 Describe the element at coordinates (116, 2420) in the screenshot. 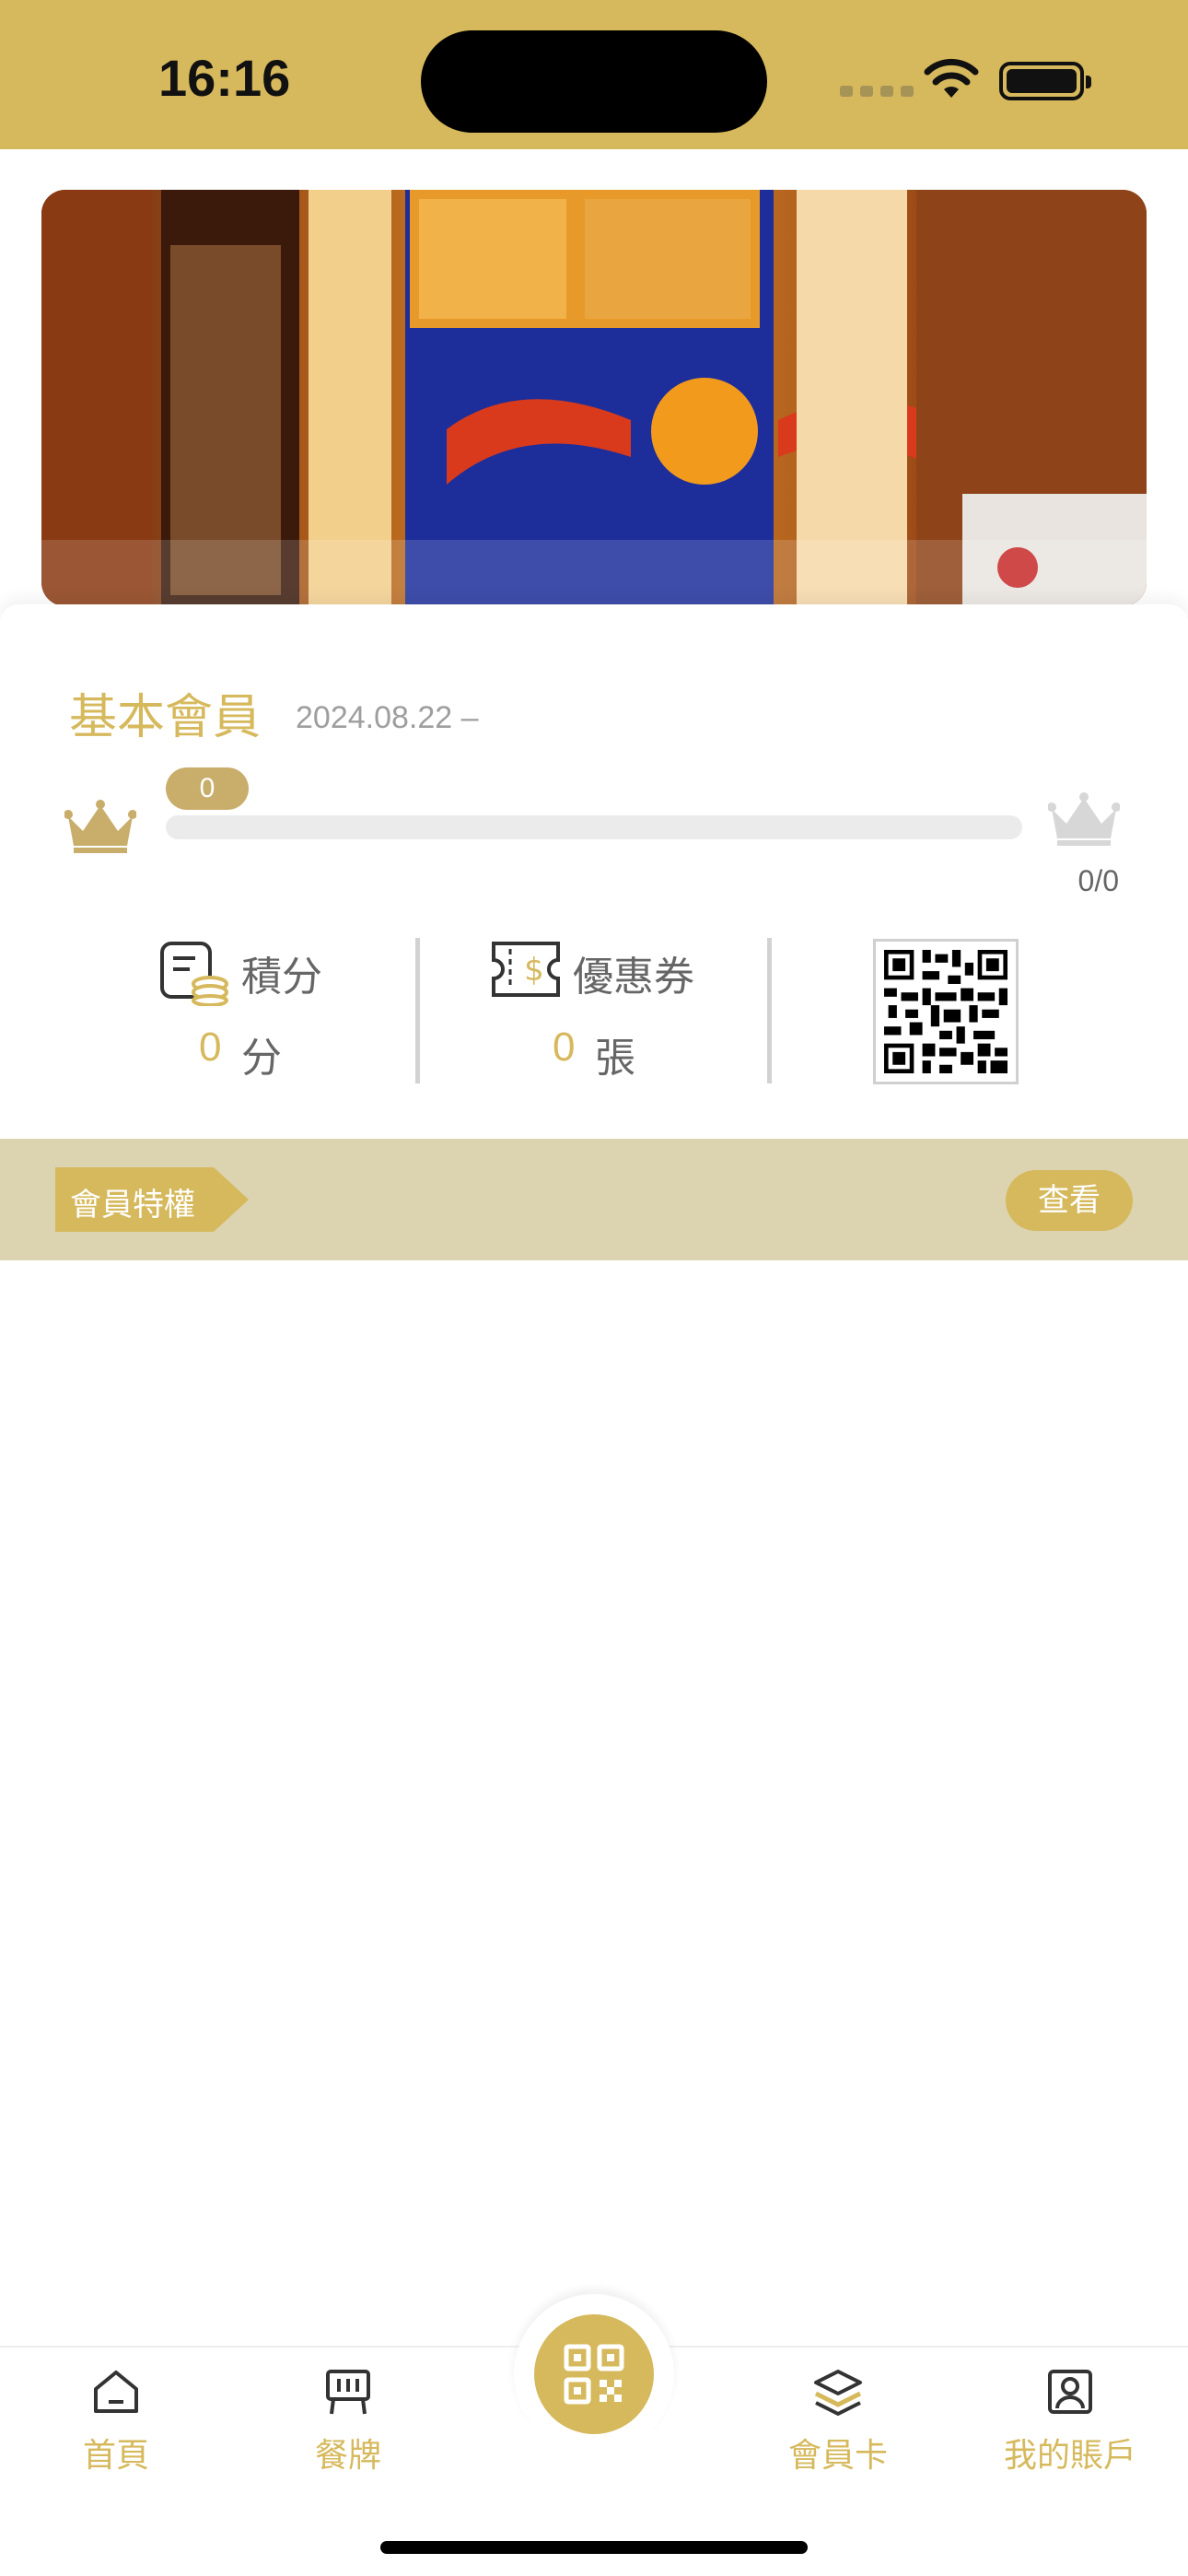

I see `tab-home: 首頁` at that location.